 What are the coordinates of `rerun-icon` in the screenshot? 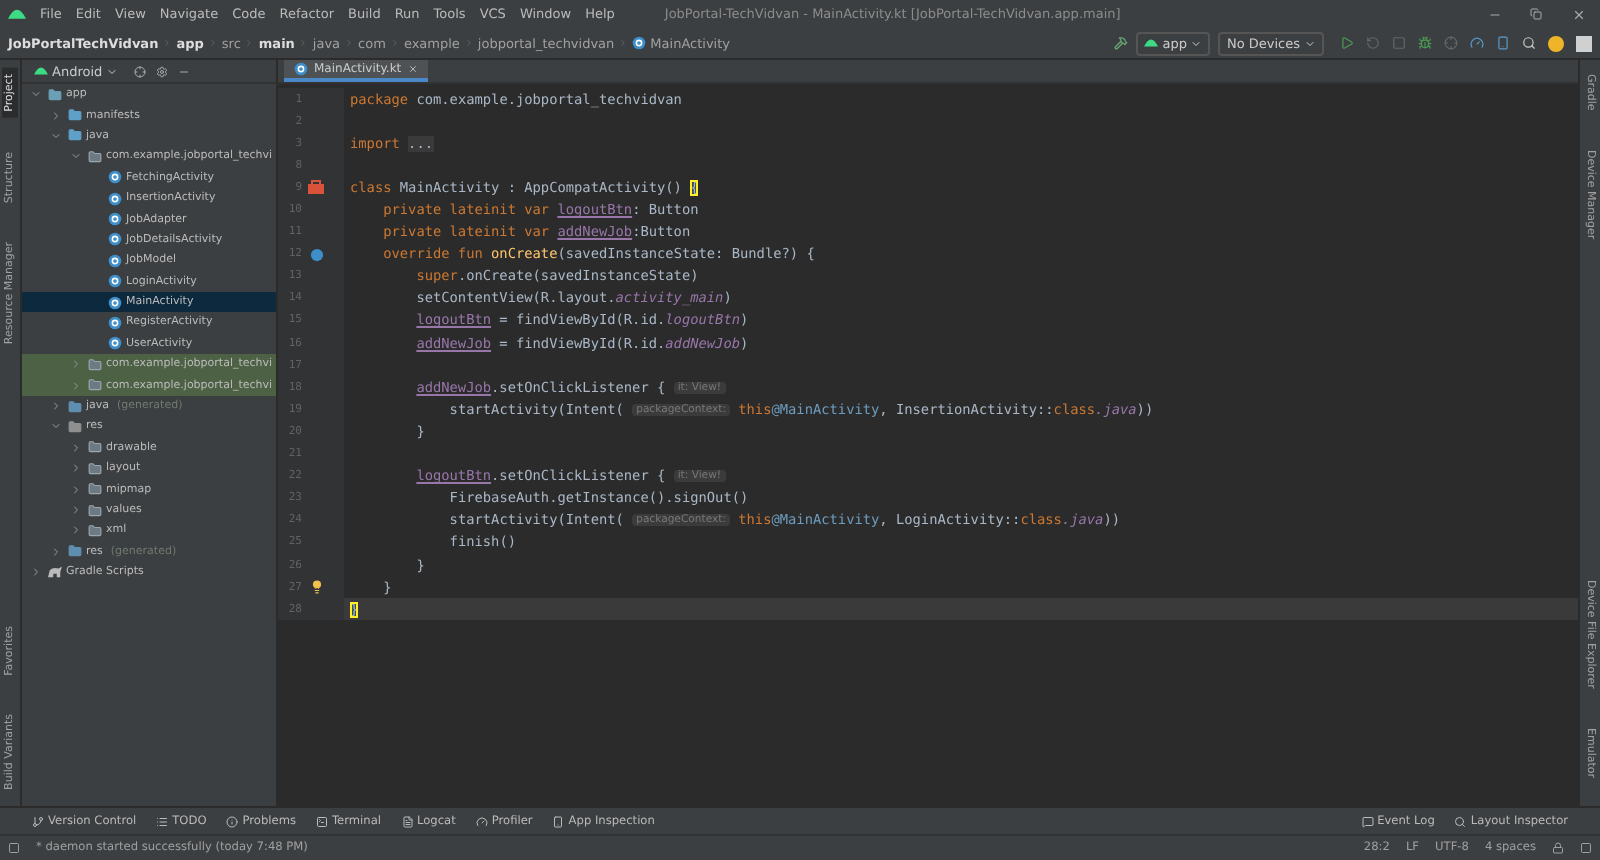 It's located at (1373, 43).